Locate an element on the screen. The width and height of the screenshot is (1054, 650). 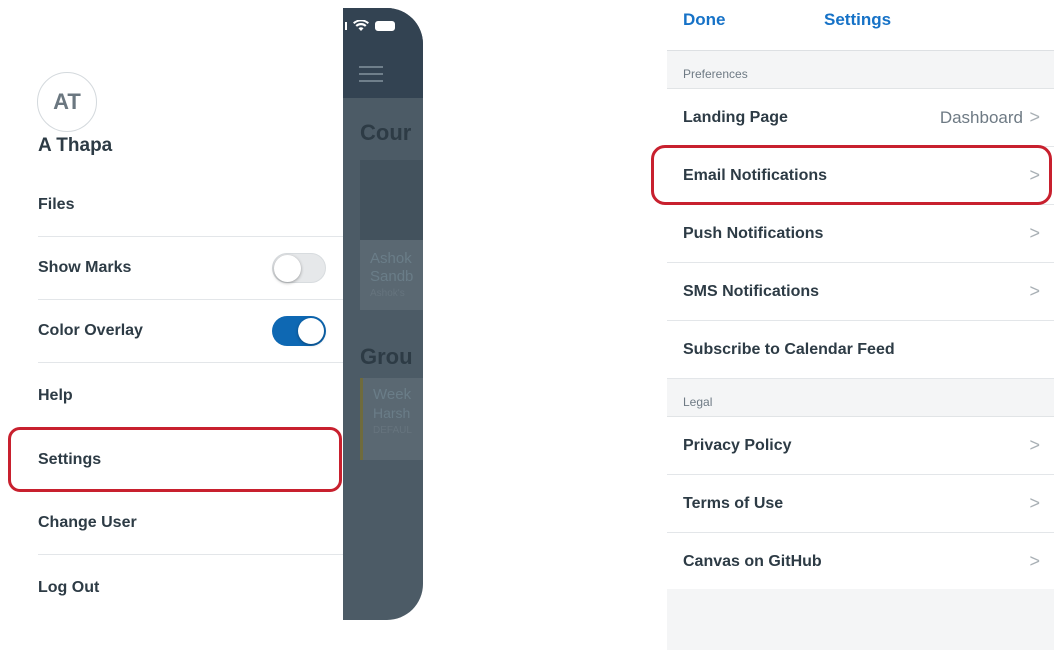
show-marks-toggle is located at coordinates (299, 268).